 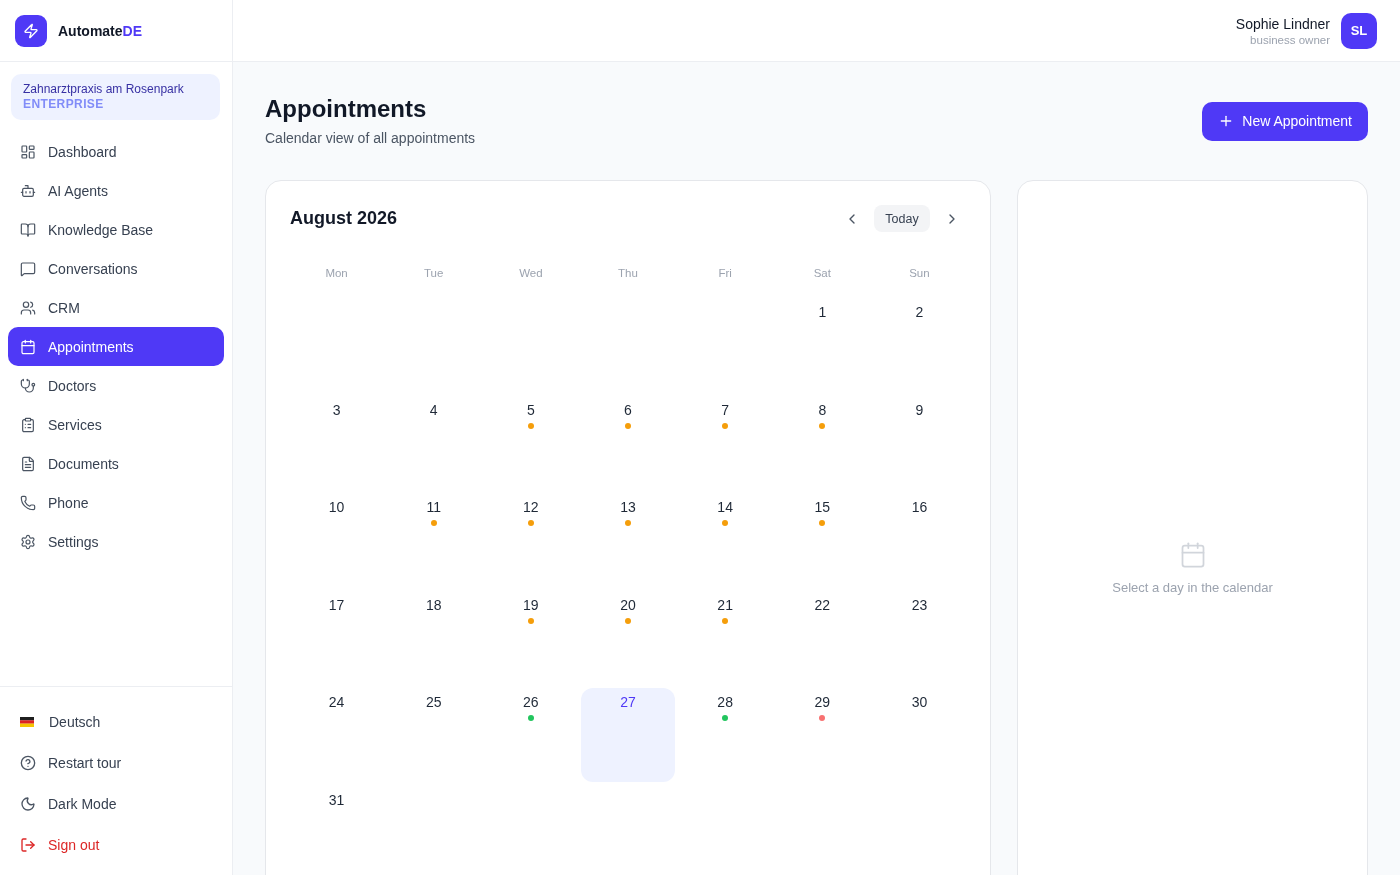 I want to click on calendar-day: 2, so click(x=919, y=345).